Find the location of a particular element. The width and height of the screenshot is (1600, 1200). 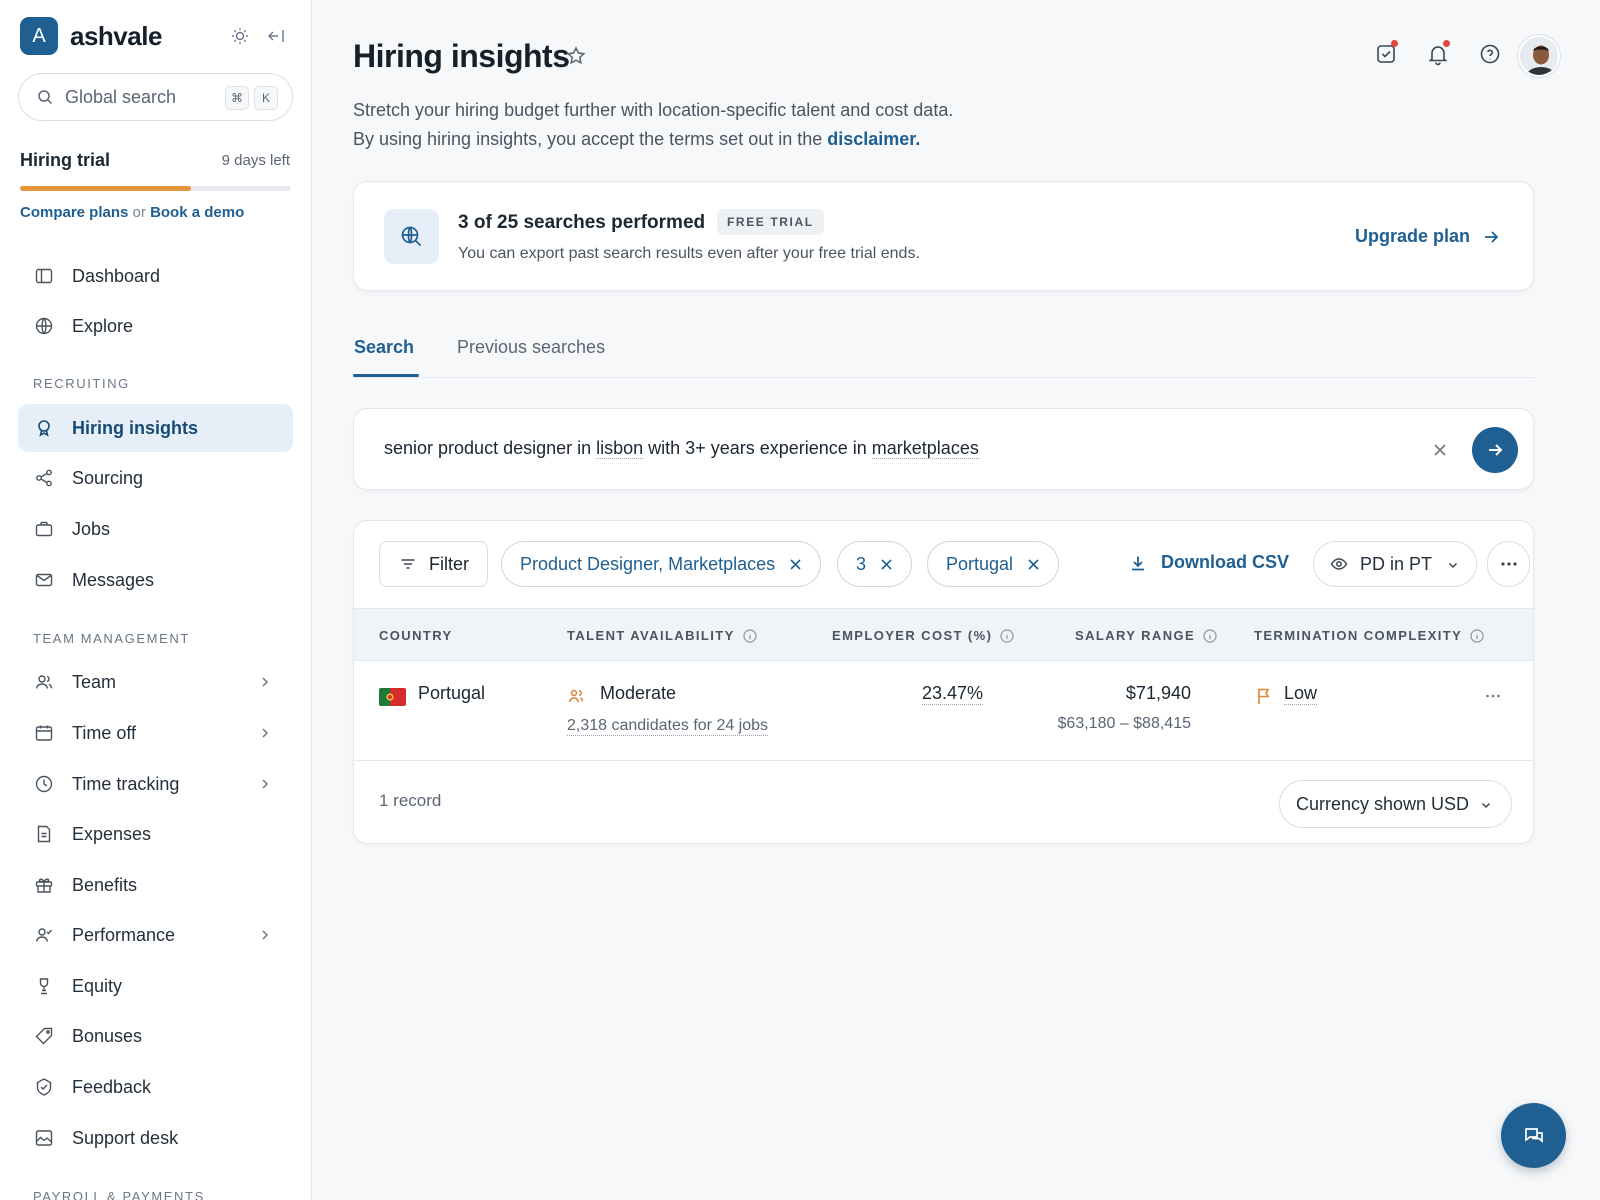

sidebar-item-label: Performance is located at coordinates (124, 934).